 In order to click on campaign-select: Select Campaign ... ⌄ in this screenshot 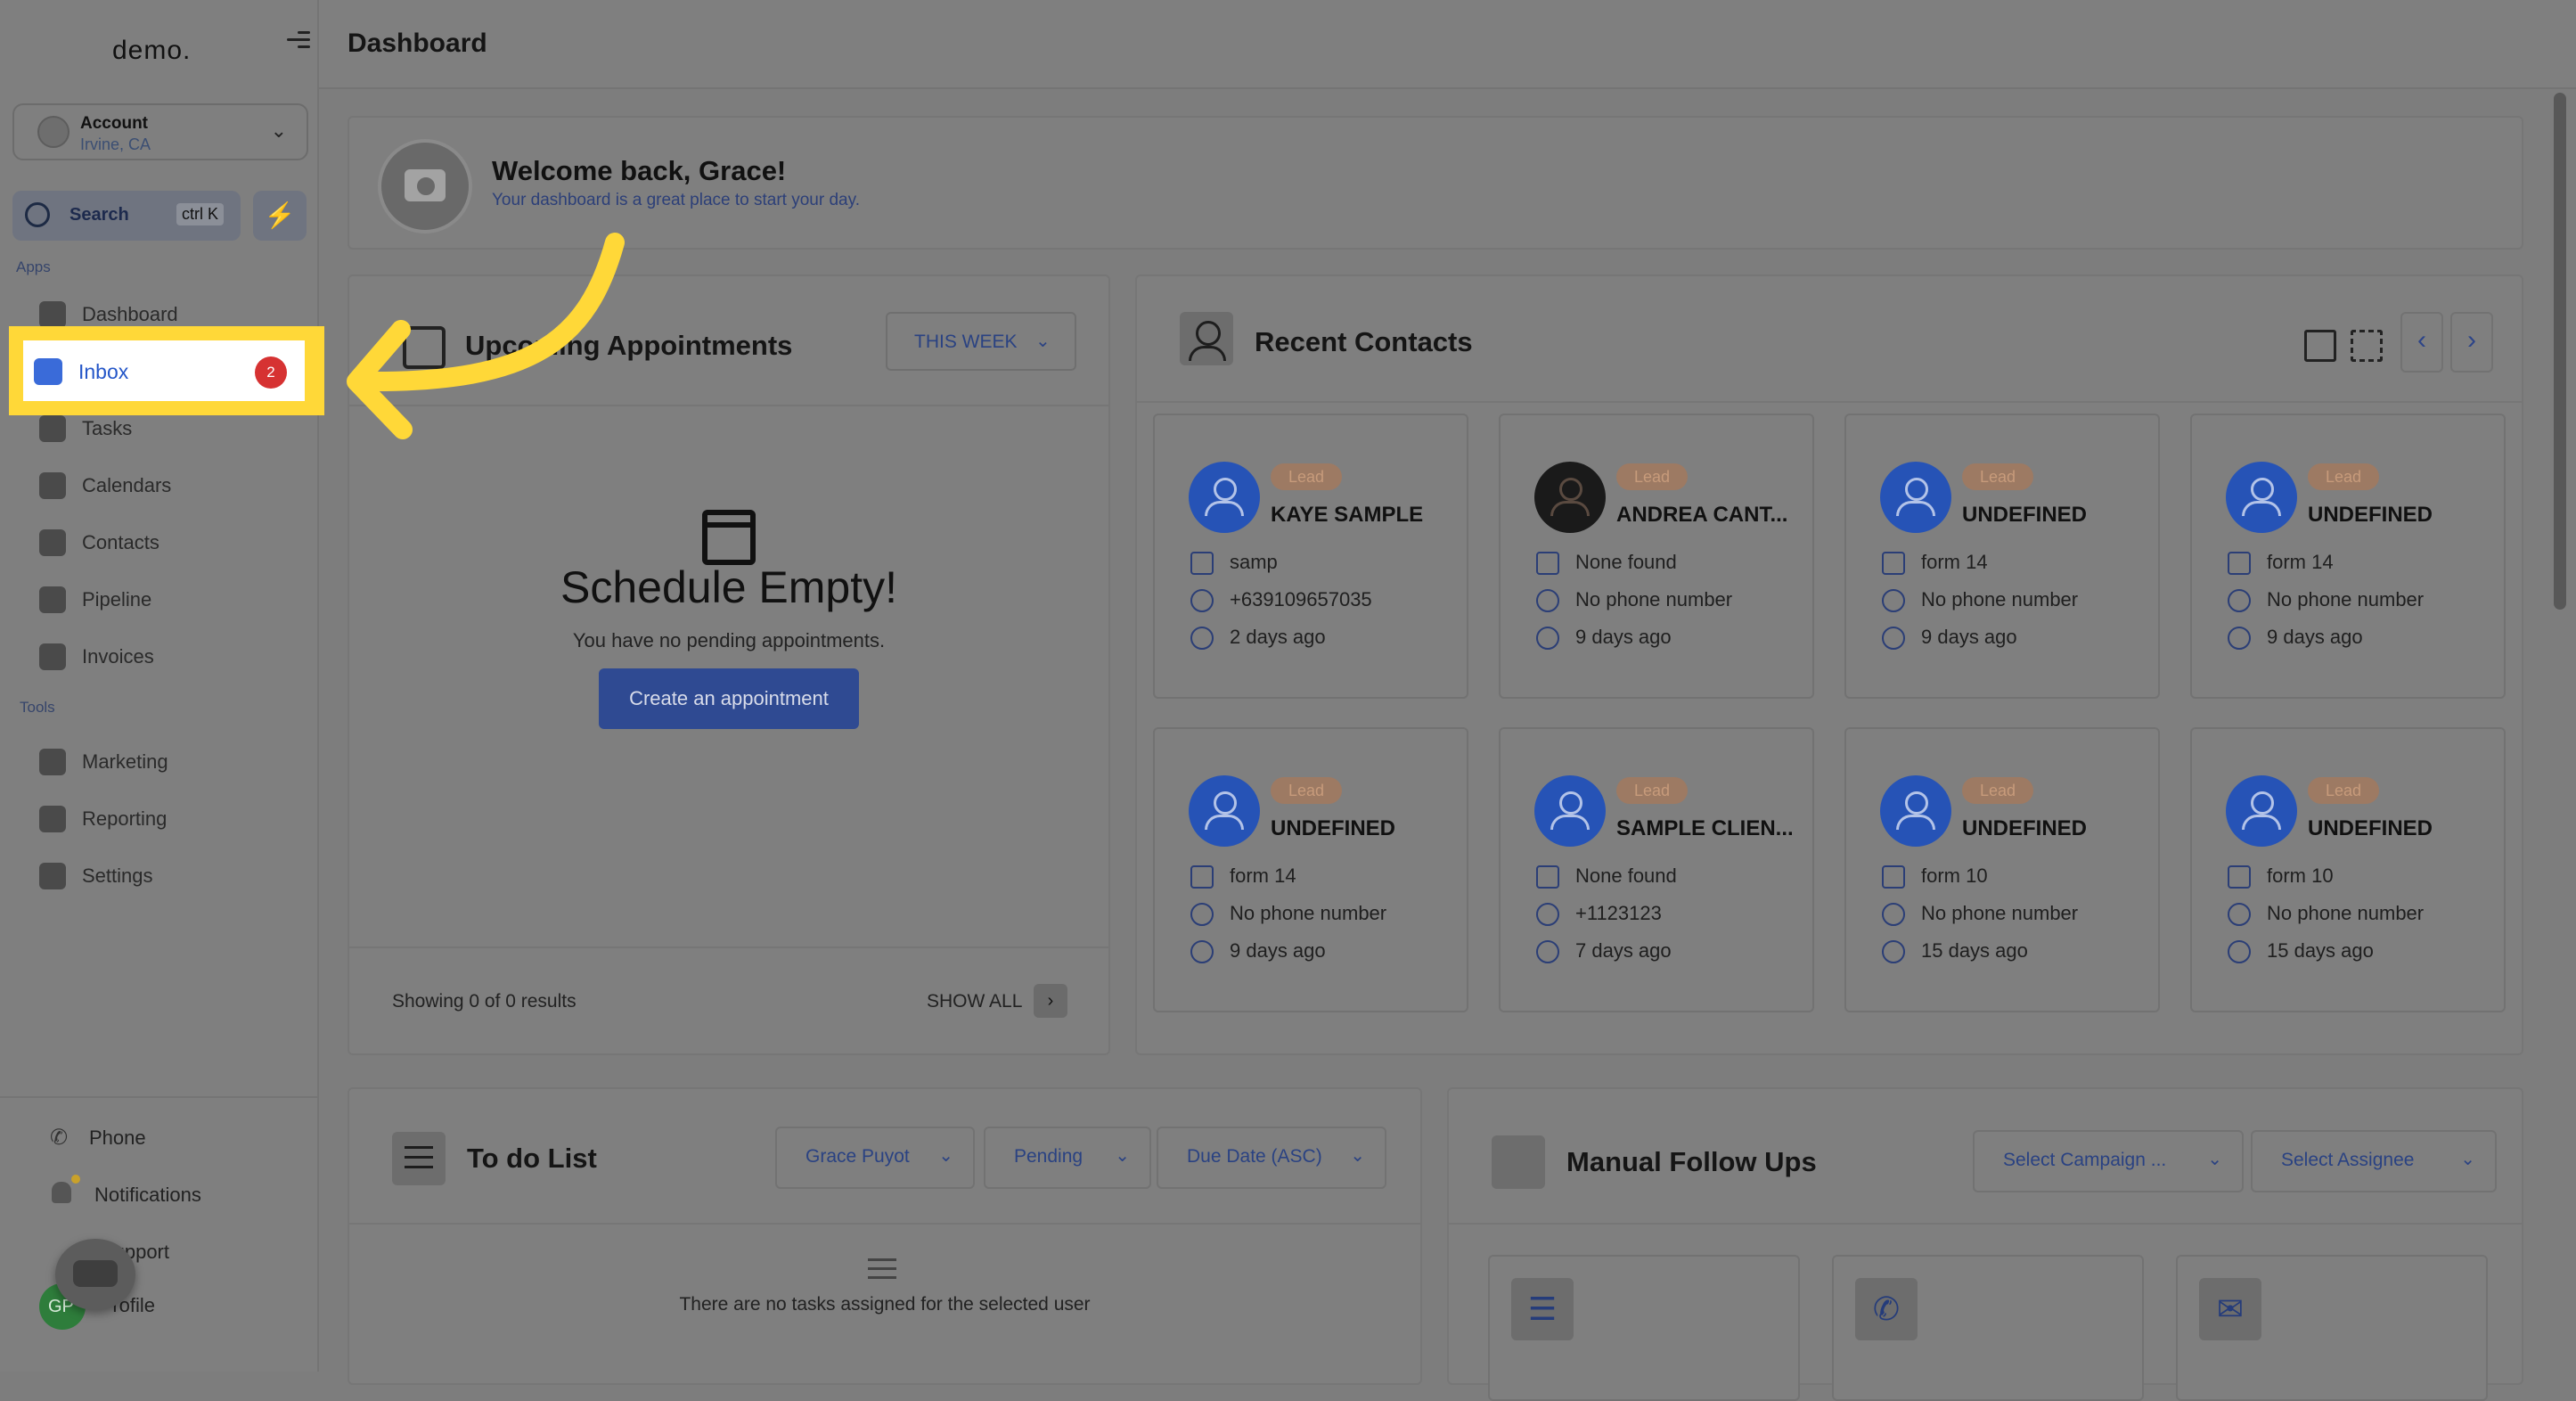, I will do `click(2108, 1161)`.